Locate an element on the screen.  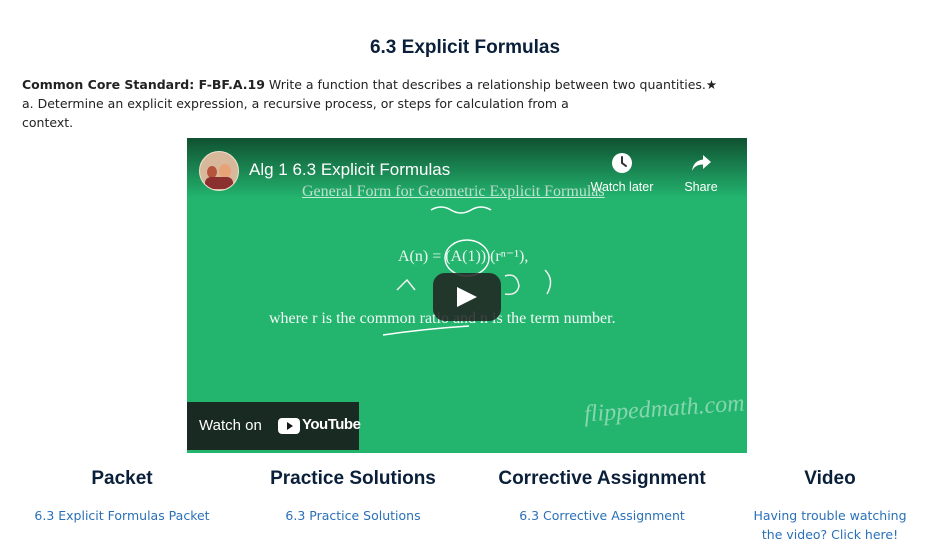
page-title: 6.3 Explicit Formulas is located at coordinates (465, 47).